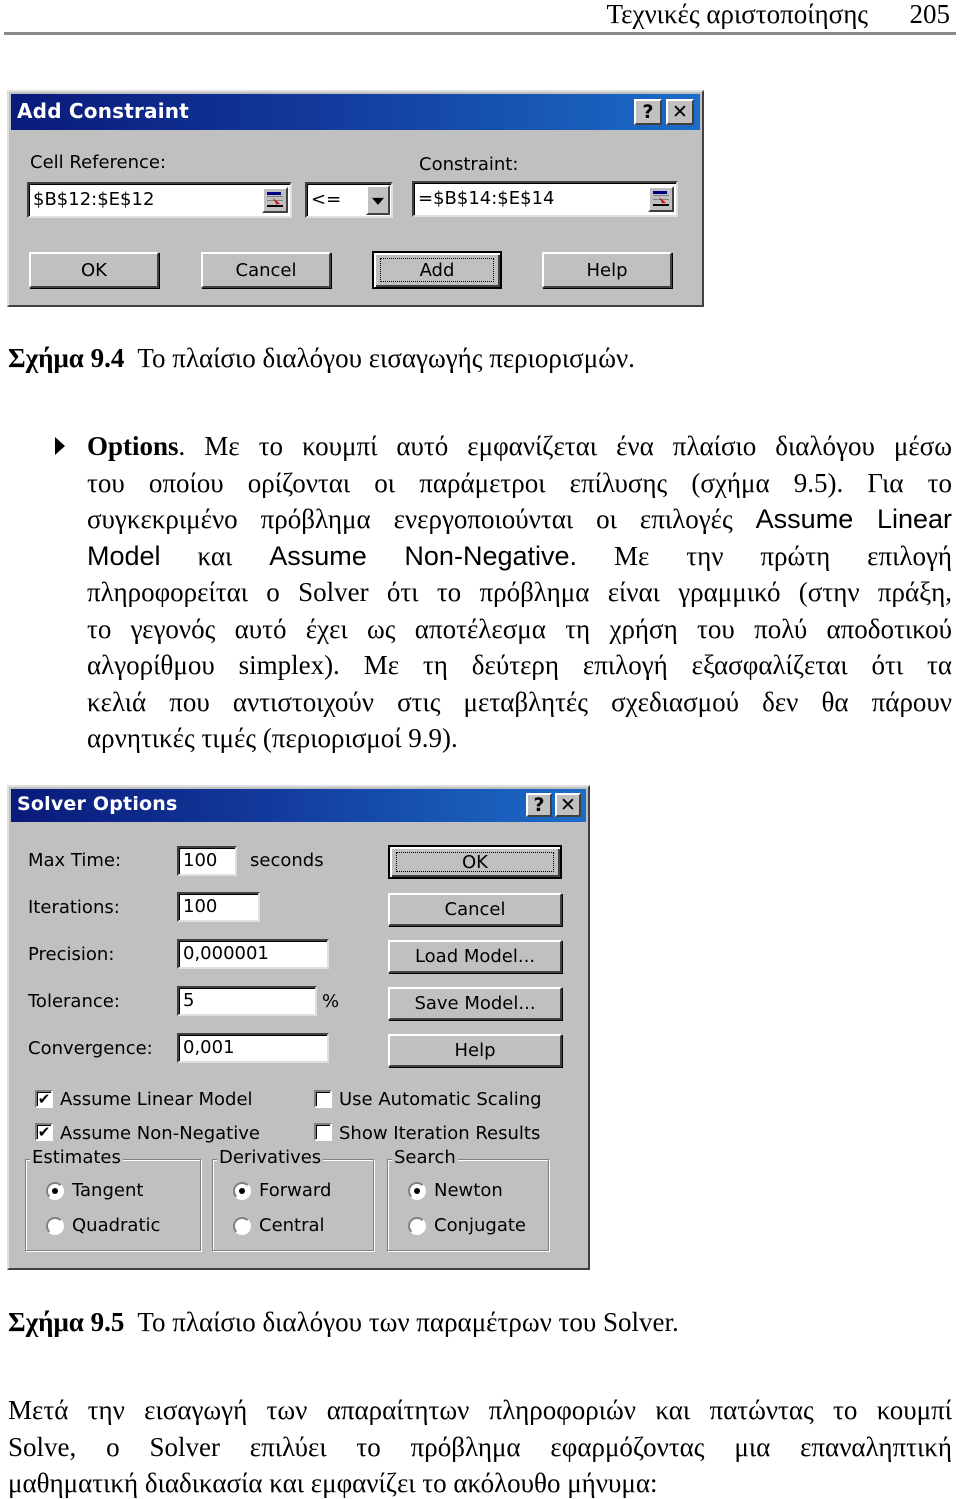  Describe the element at coordinates (103, 111) in the screenshot. I see `dialog-title: Add Constraint` at that location.